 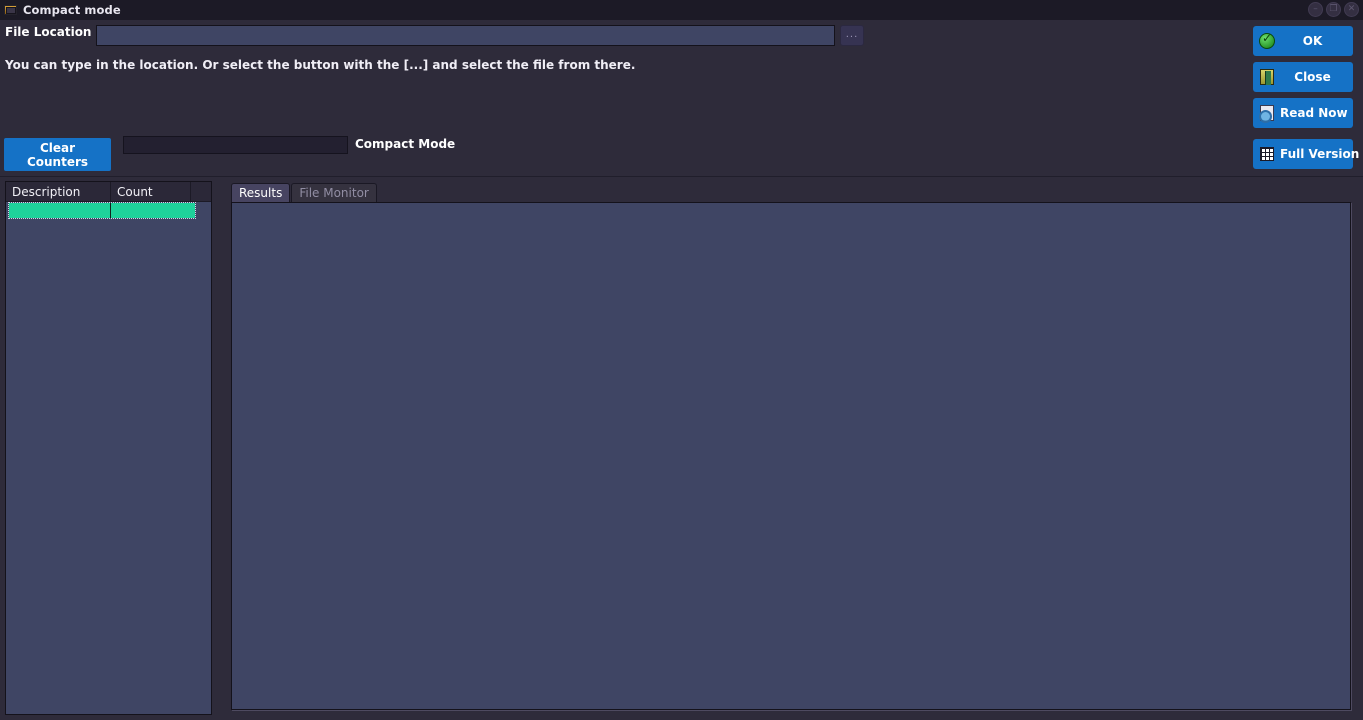 I want to click on compact-mode-label: Compact Mode, so click(x=405, y=144).